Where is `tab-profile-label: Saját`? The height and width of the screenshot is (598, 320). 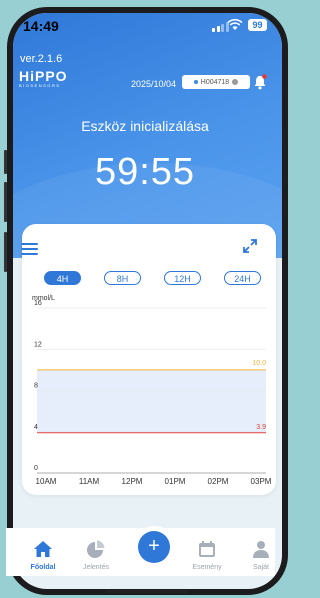 tab-profile-label: Saját is located at coordinates (261, 567).